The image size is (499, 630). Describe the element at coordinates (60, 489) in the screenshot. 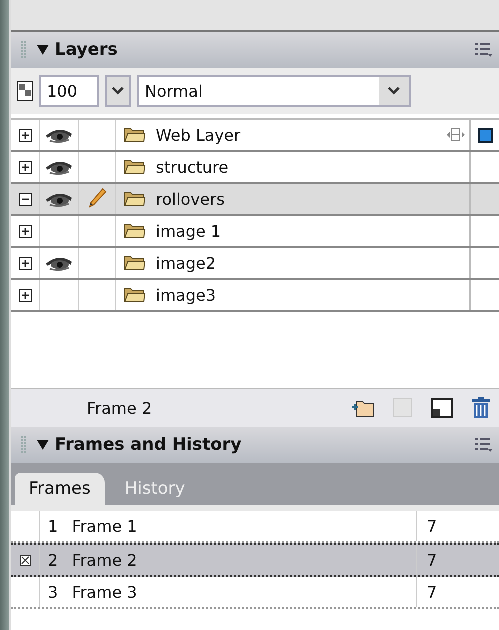

I see `tab: Frames` at that location.